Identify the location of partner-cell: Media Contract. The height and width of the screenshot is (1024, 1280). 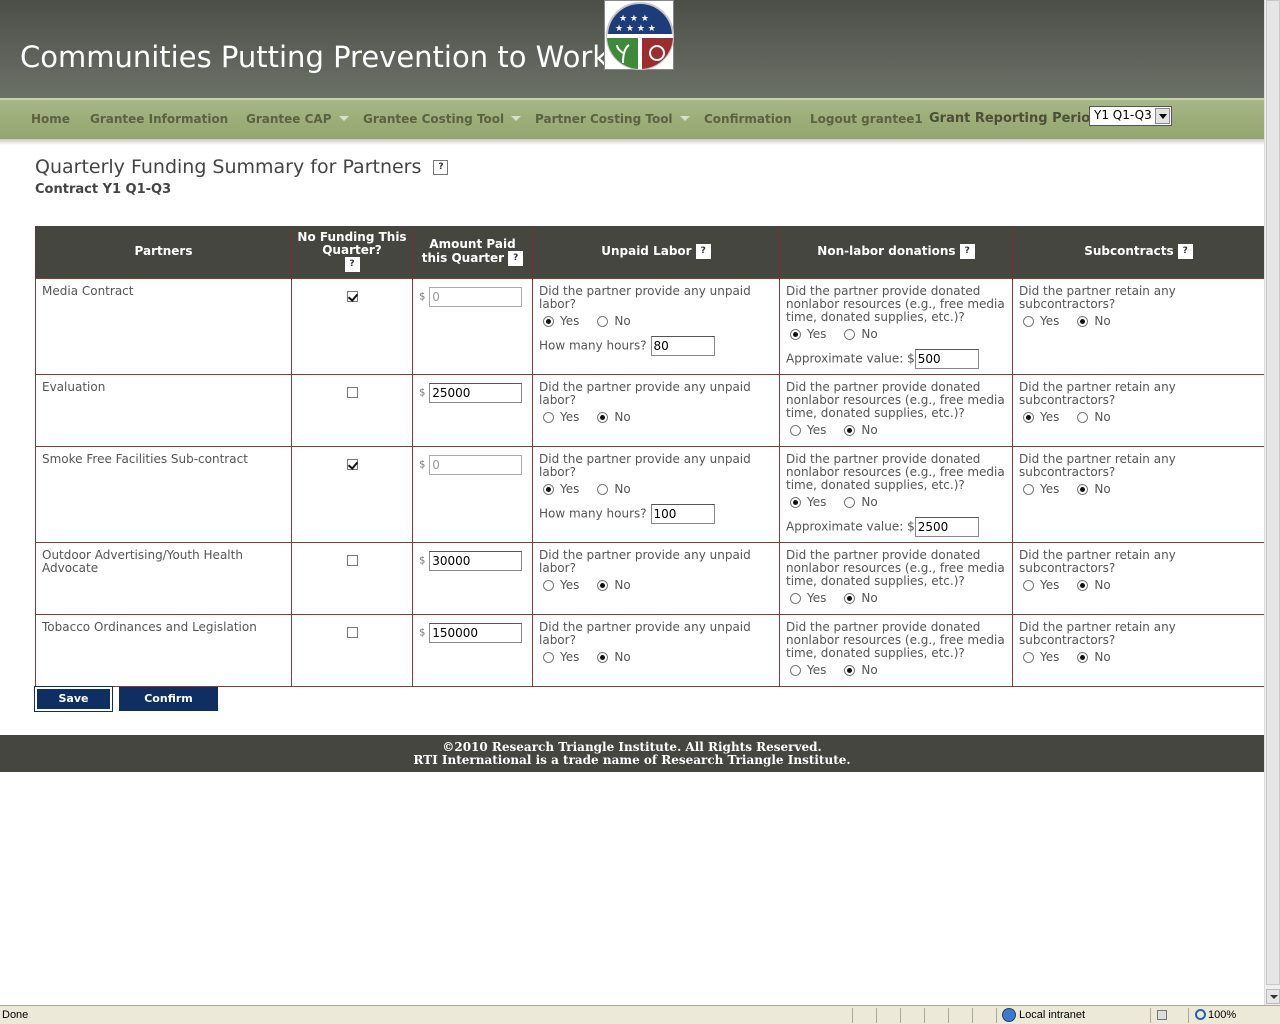
(163, 326).